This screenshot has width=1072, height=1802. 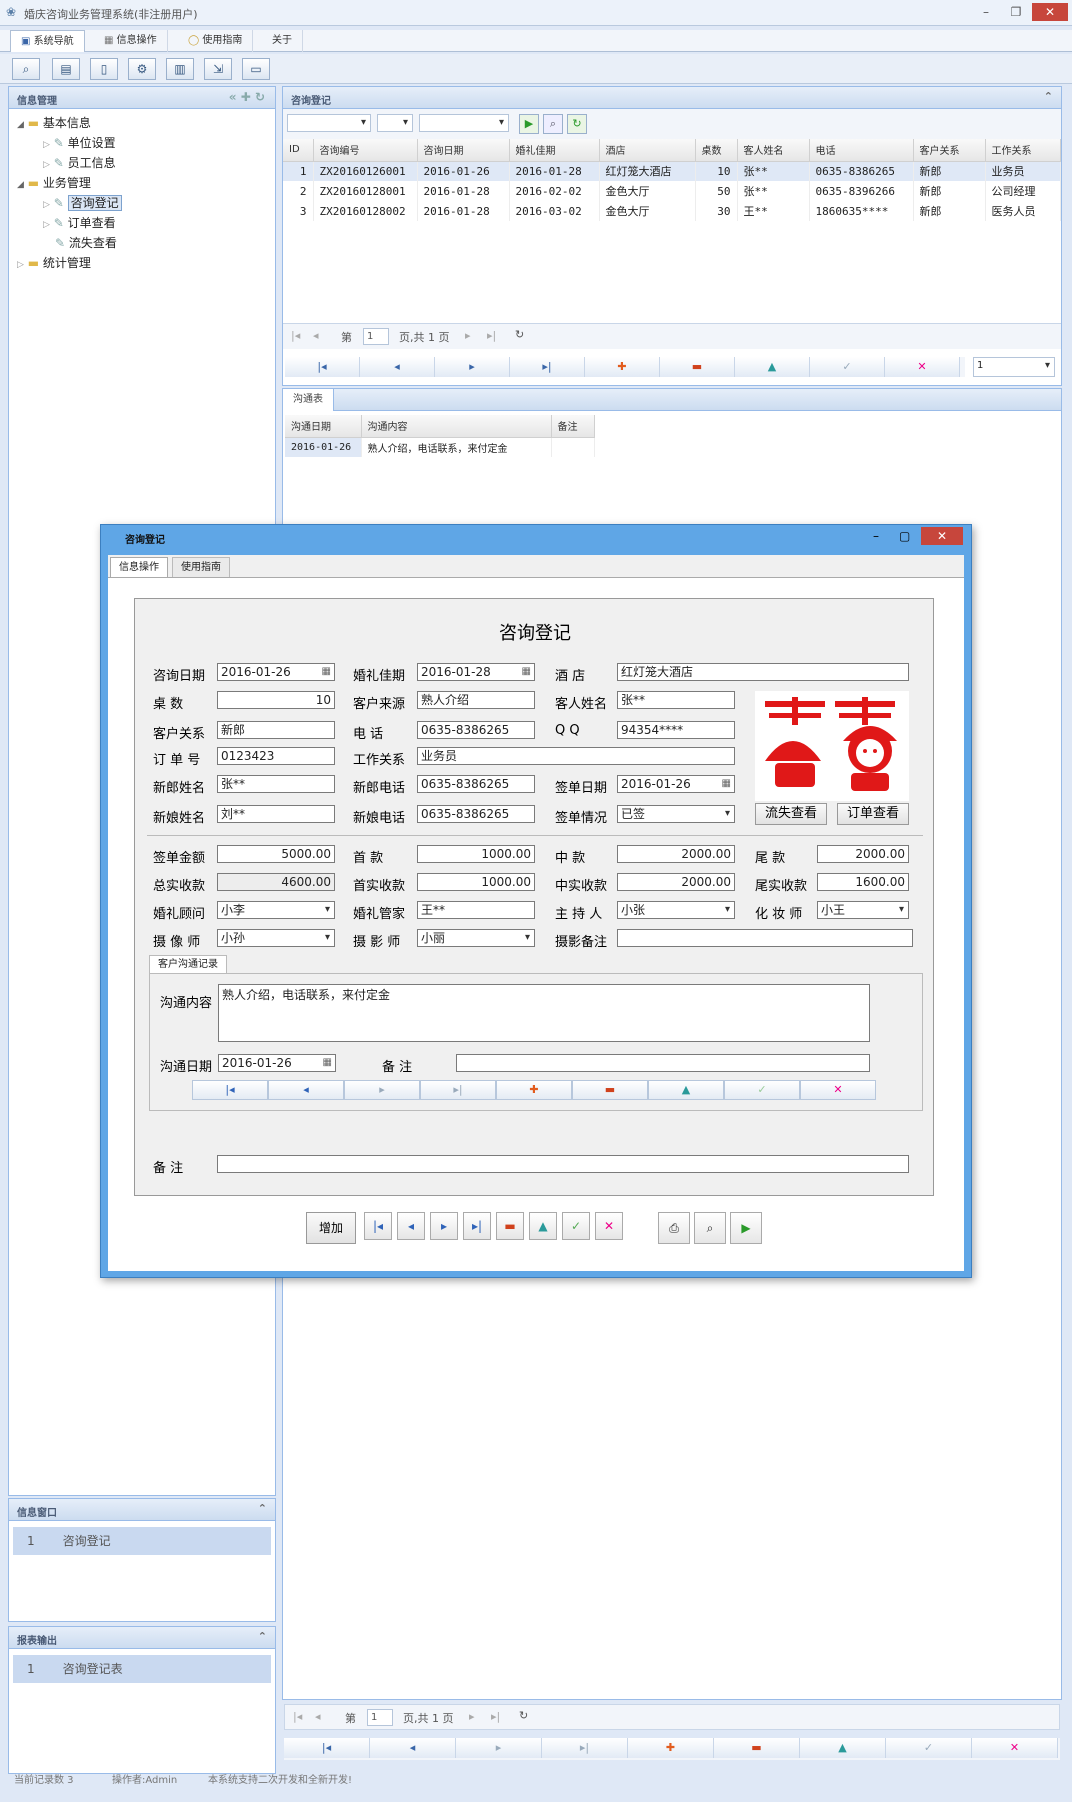 What do you see at coordinates (710, 1228) in the screenshot?
I see `preview-icon: ⌕` at bounding box center [710, 1228].